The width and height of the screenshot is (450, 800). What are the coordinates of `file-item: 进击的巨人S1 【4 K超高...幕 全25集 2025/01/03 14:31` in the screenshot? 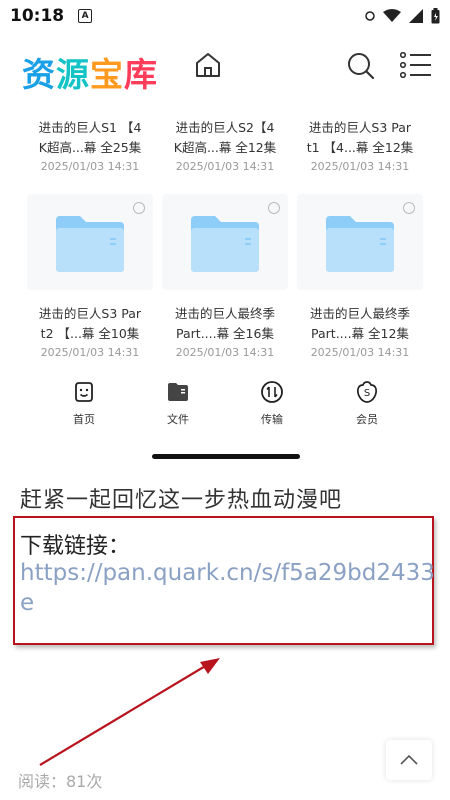 It's located at (90, 145).